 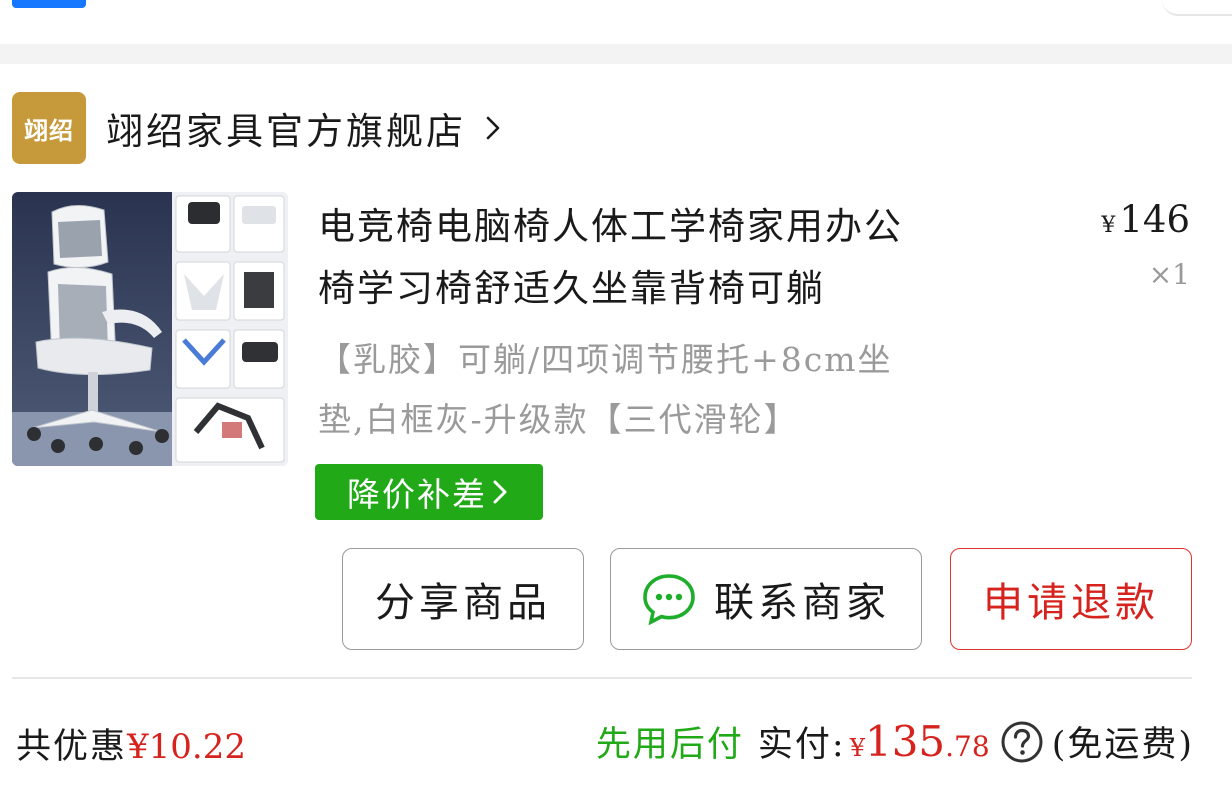 I want to click on share-button-label: 分享商品, so click(x=463, y=603).